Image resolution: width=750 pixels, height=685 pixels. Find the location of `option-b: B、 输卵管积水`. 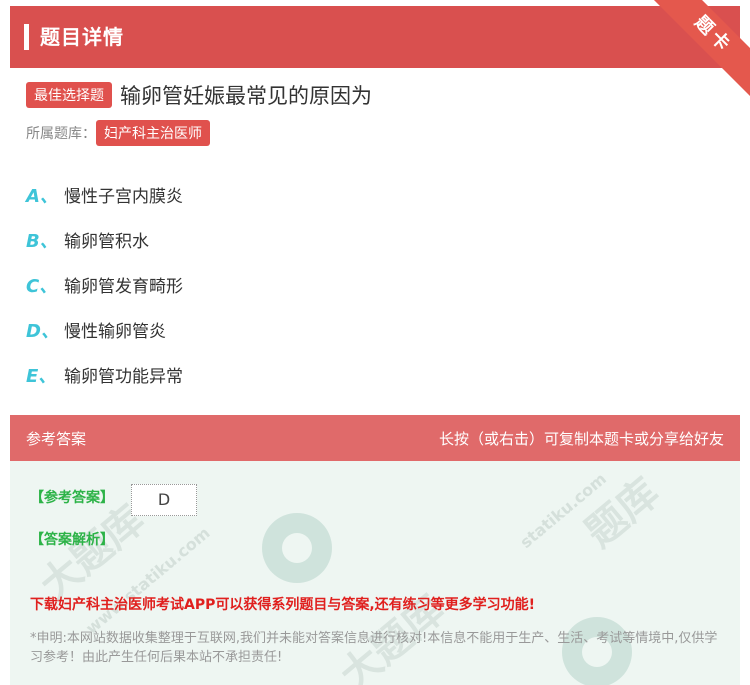

option-b: B、 输卵管积水 is located at coordinates (104, 239).